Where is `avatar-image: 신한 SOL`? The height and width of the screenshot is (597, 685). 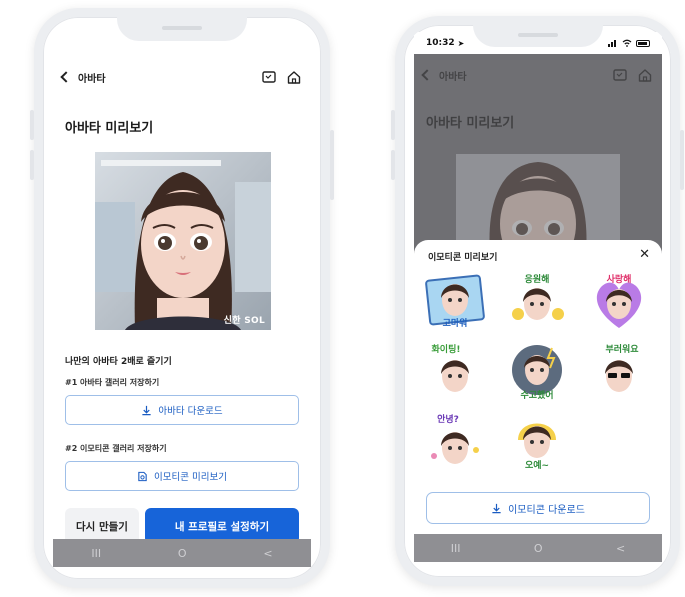 avatar-image: 신한 SOL is located at coordinates (183, 241).